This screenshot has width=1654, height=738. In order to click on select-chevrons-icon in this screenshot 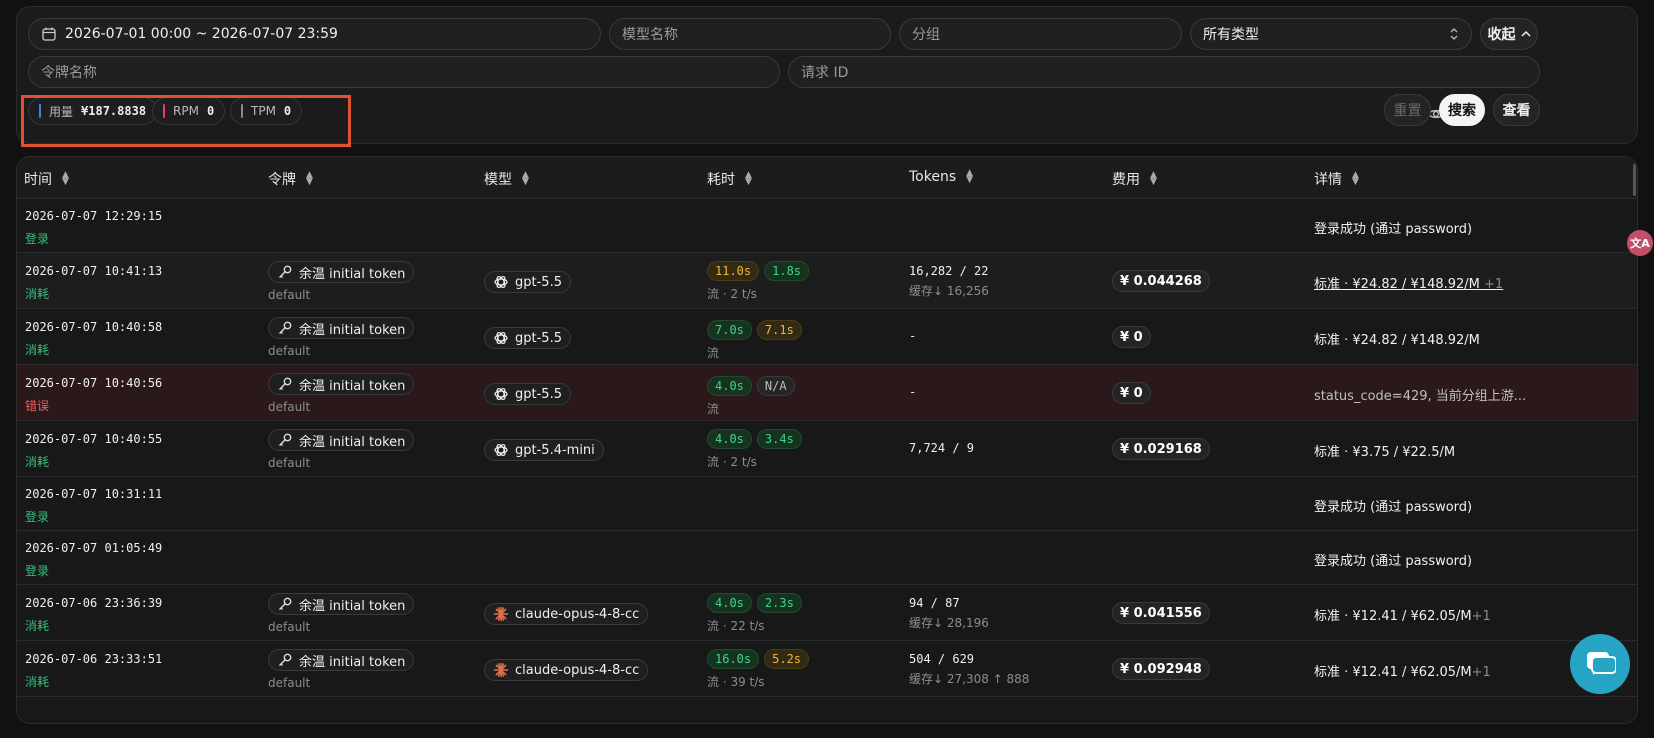, I will do `click(1454, 34)`.